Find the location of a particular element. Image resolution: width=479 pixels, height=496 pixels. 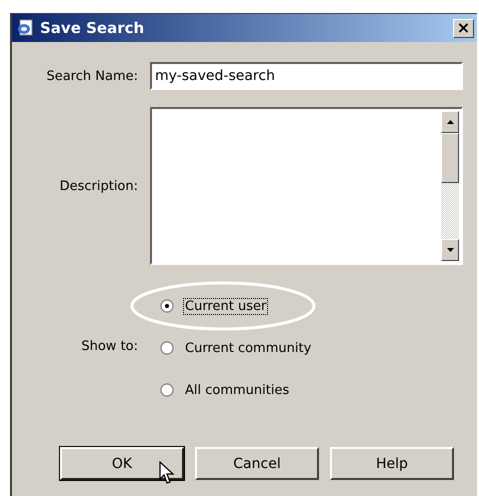

scroll-up-button is located at coordinates (450, 122).